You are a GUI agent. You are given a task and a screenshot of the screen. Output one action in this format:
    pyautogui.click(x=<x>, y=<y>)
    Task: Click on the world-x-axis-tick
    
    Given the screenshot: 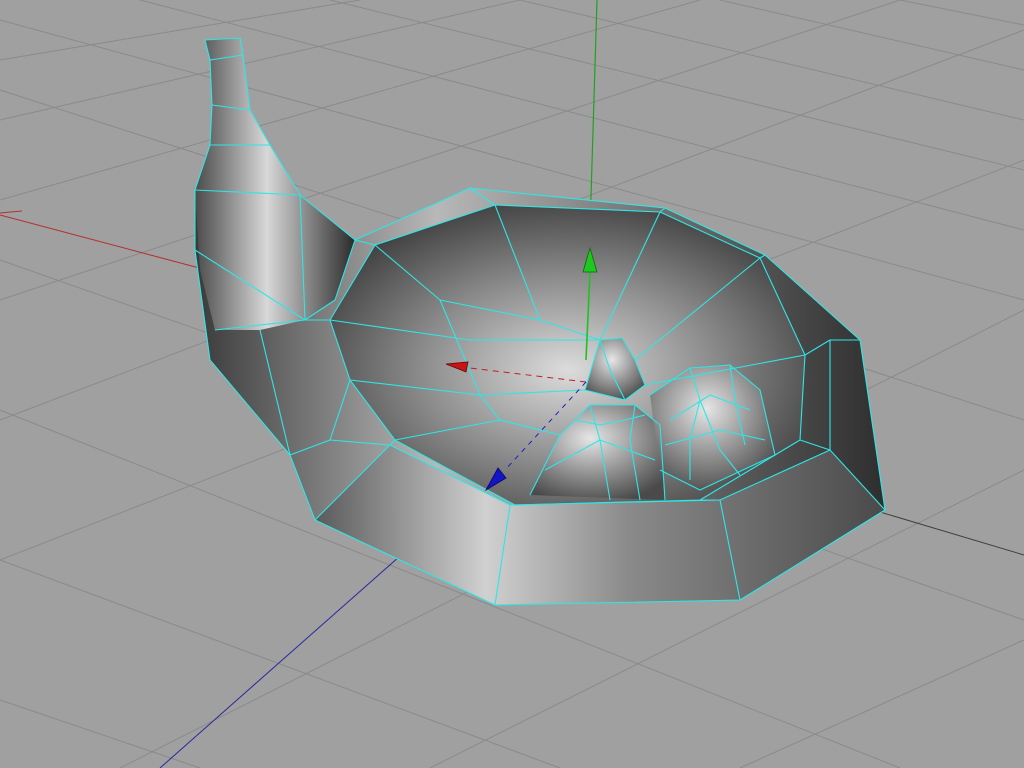 What is the action you would take?
    pyautogui.click(x=11, y=212)
    